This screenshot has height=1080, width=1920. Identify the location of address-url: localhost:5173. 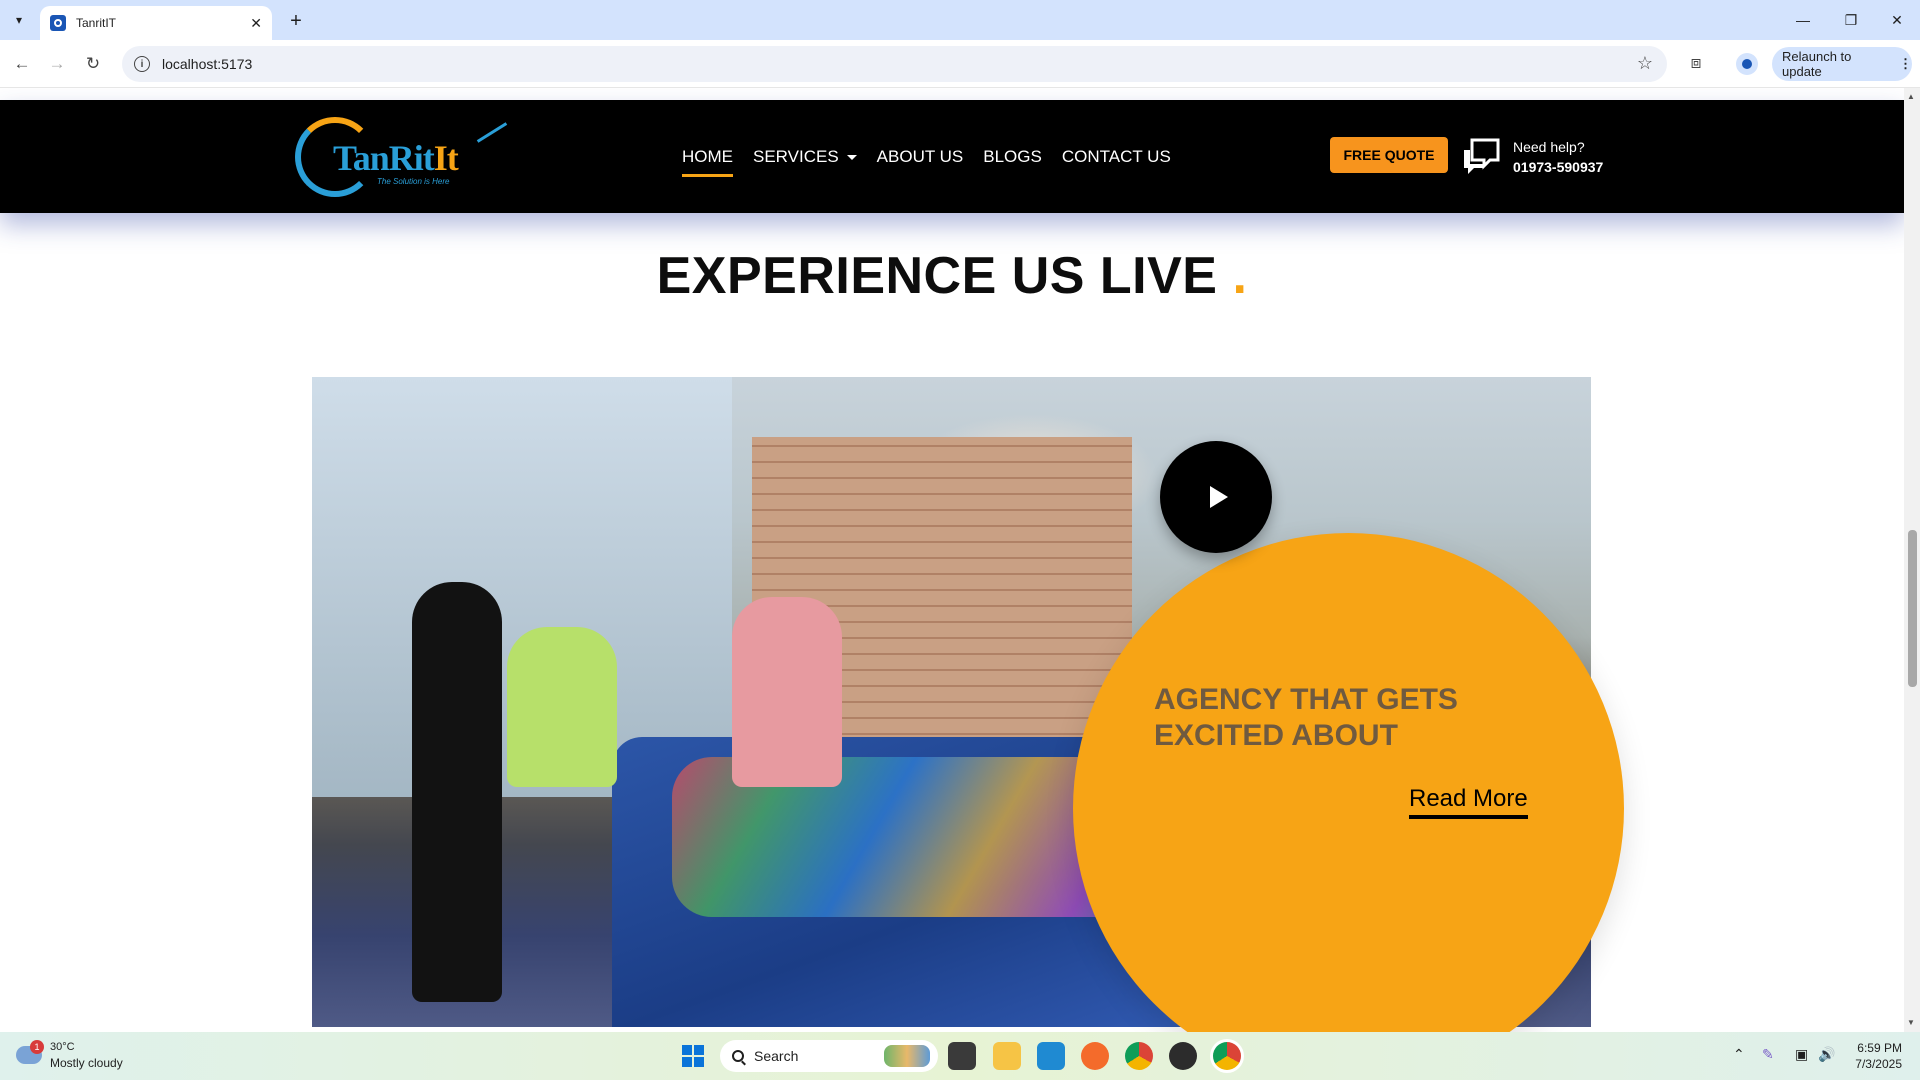
(207, 64).